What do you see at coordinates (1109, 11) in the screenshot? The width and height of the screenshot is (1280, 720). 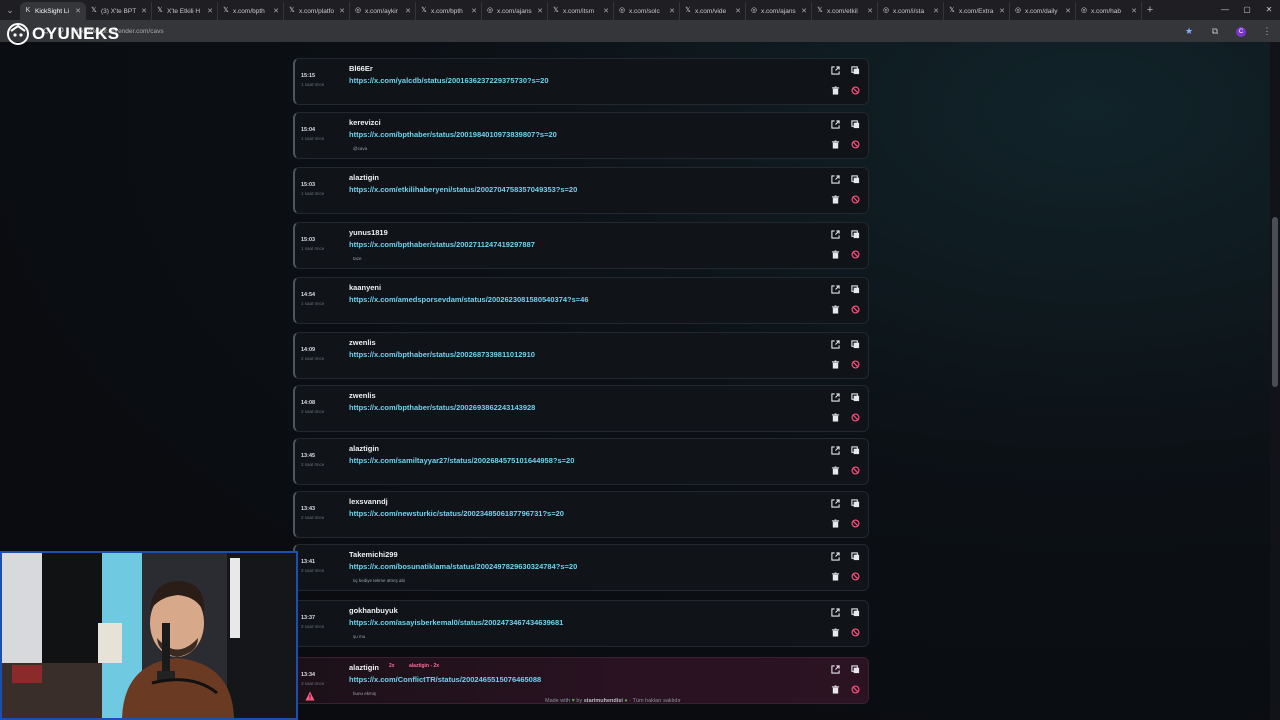 I see `browser-tab: ◎ x.com/hab ✕` at bounding box center [1109, 11].